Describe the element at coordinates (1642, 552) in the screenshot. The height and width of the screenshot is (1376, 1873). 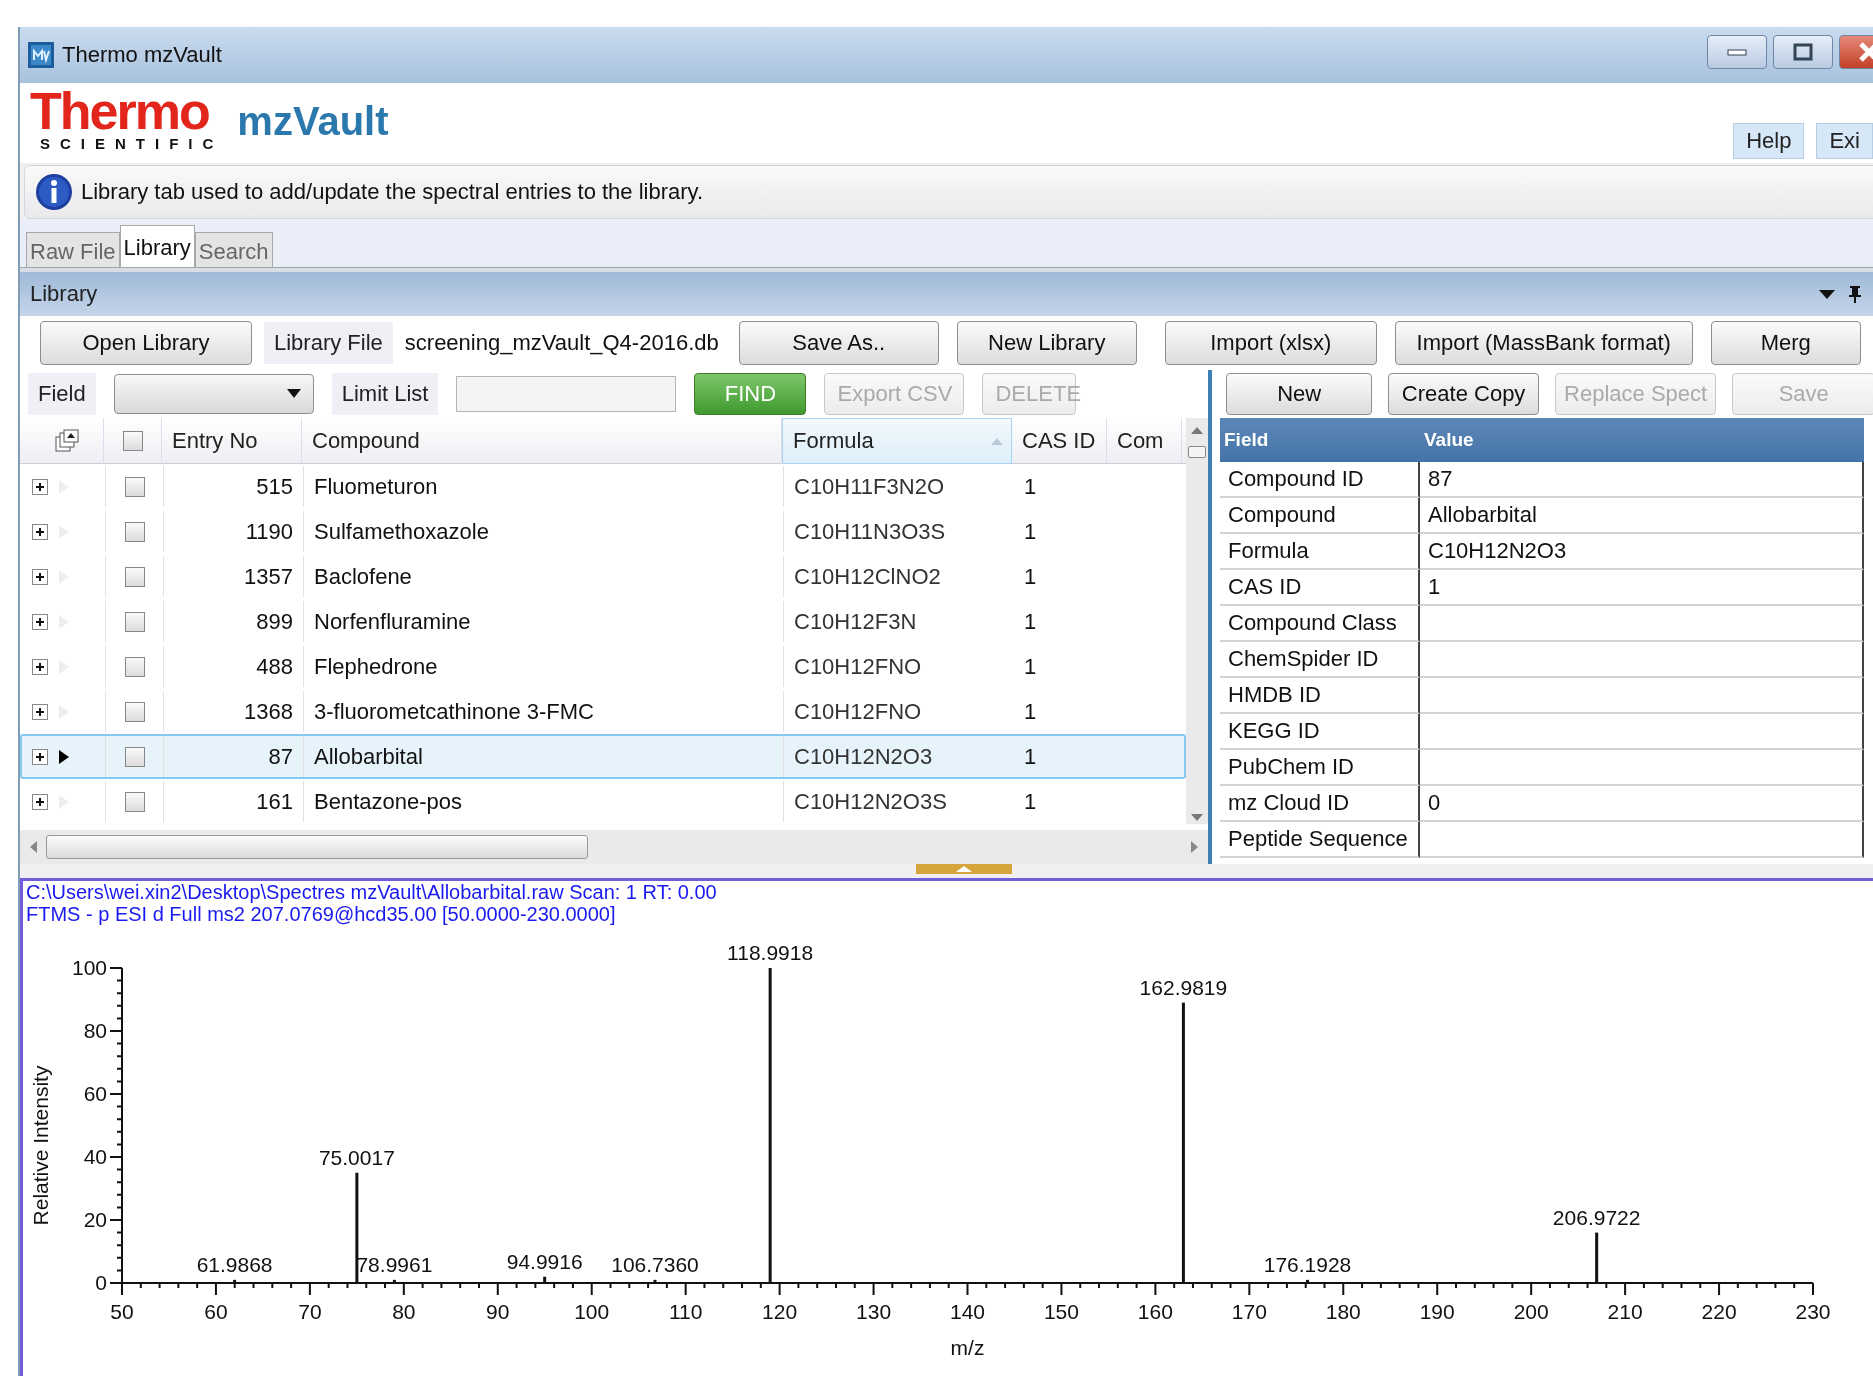
I see `table-cell: C10H12N2O3` at that location.